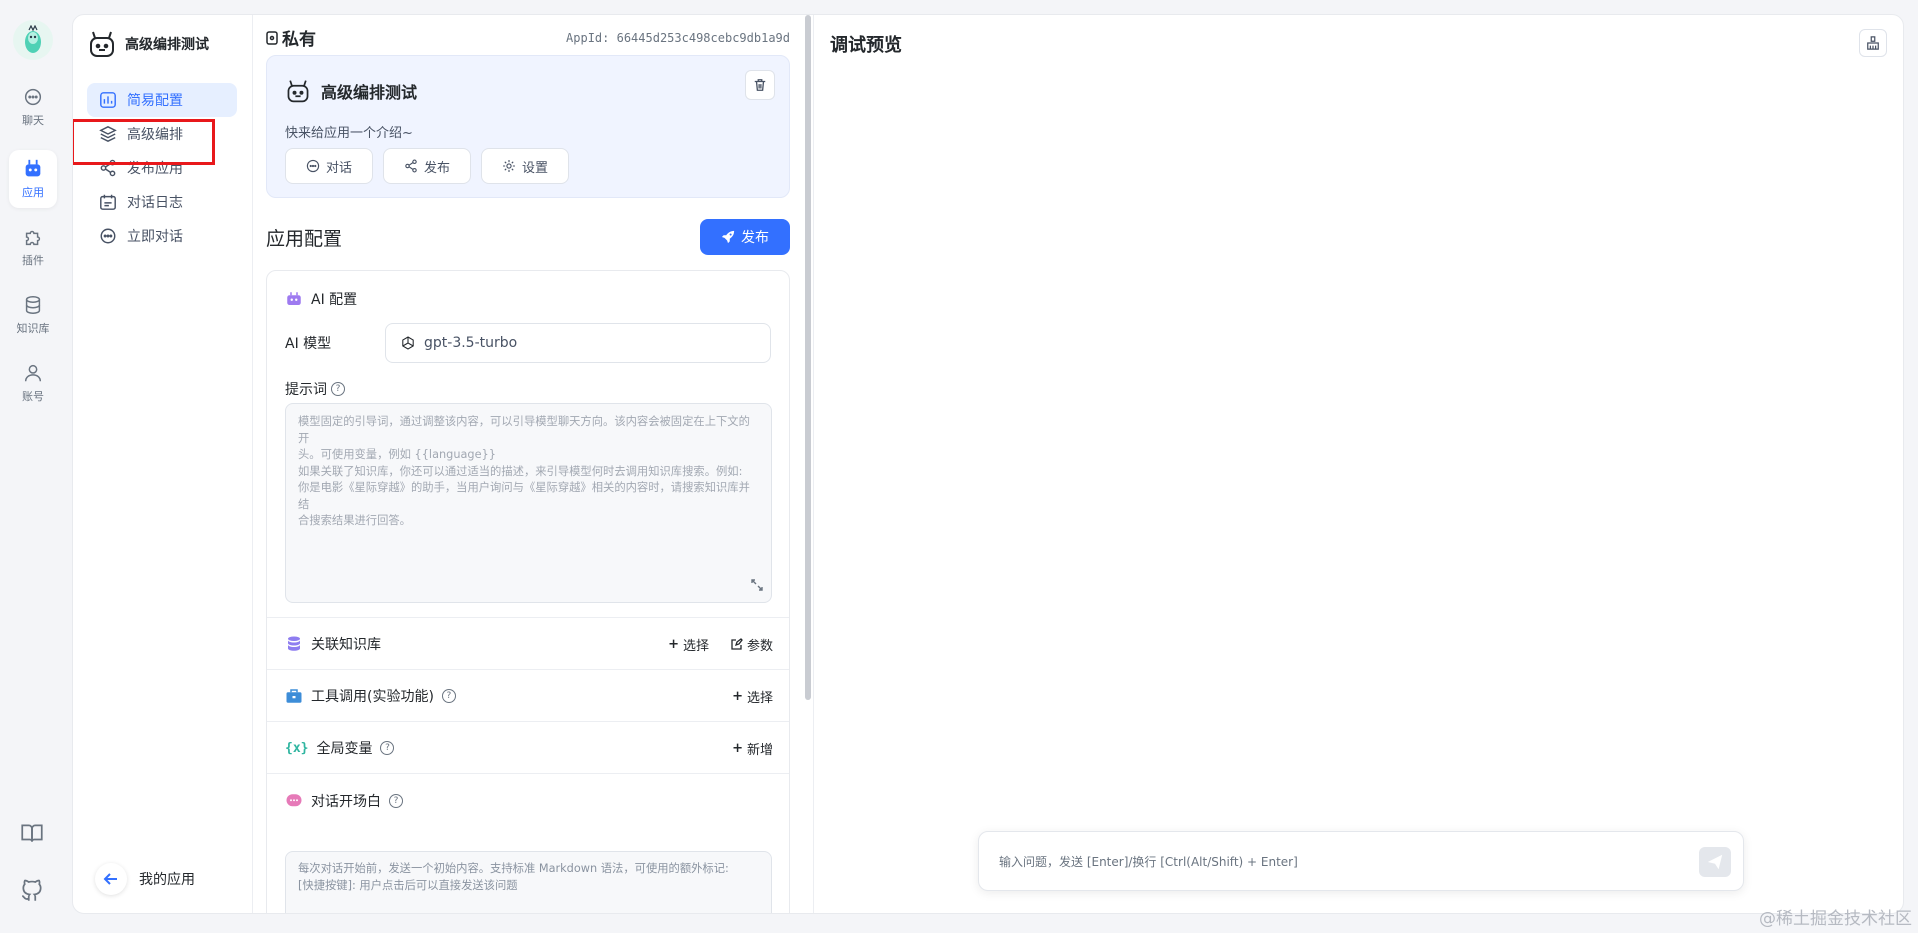 The height and width of the screenshot is (933, 1918). I want to click on dataset-section: 关联知识库 + 选择 参数, so click(529, 644).